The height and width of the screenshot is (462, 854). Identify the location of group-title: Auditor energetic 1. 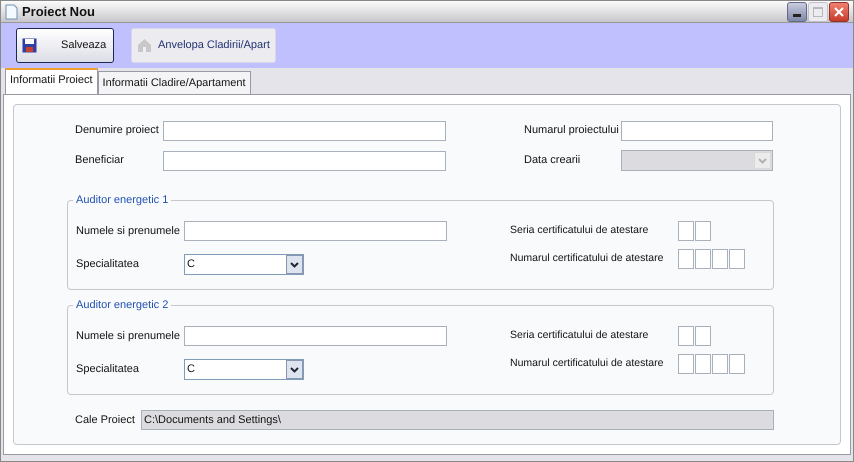
(122, 200).